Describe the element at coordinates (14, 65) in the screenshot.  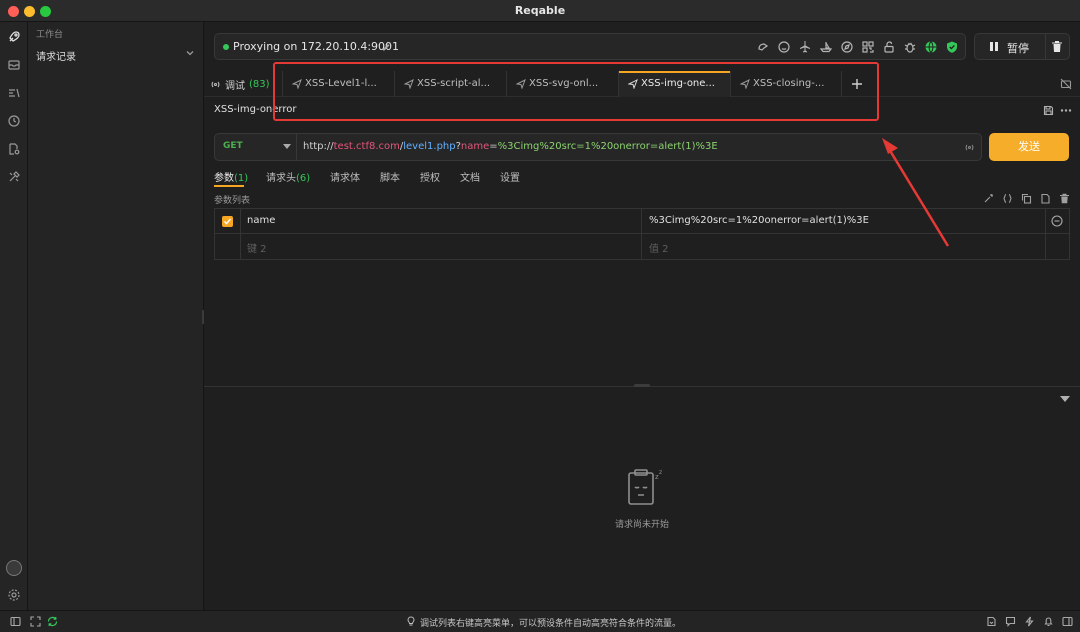
I see `inbox-icon` at that location.